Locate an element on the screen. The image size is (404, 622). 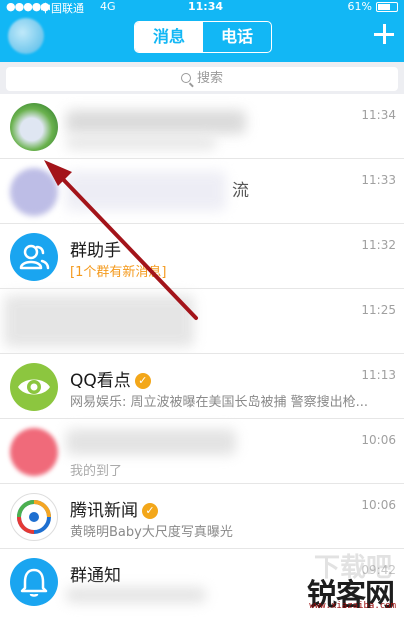
network-label: 4G is located at coordinates (108, 6).